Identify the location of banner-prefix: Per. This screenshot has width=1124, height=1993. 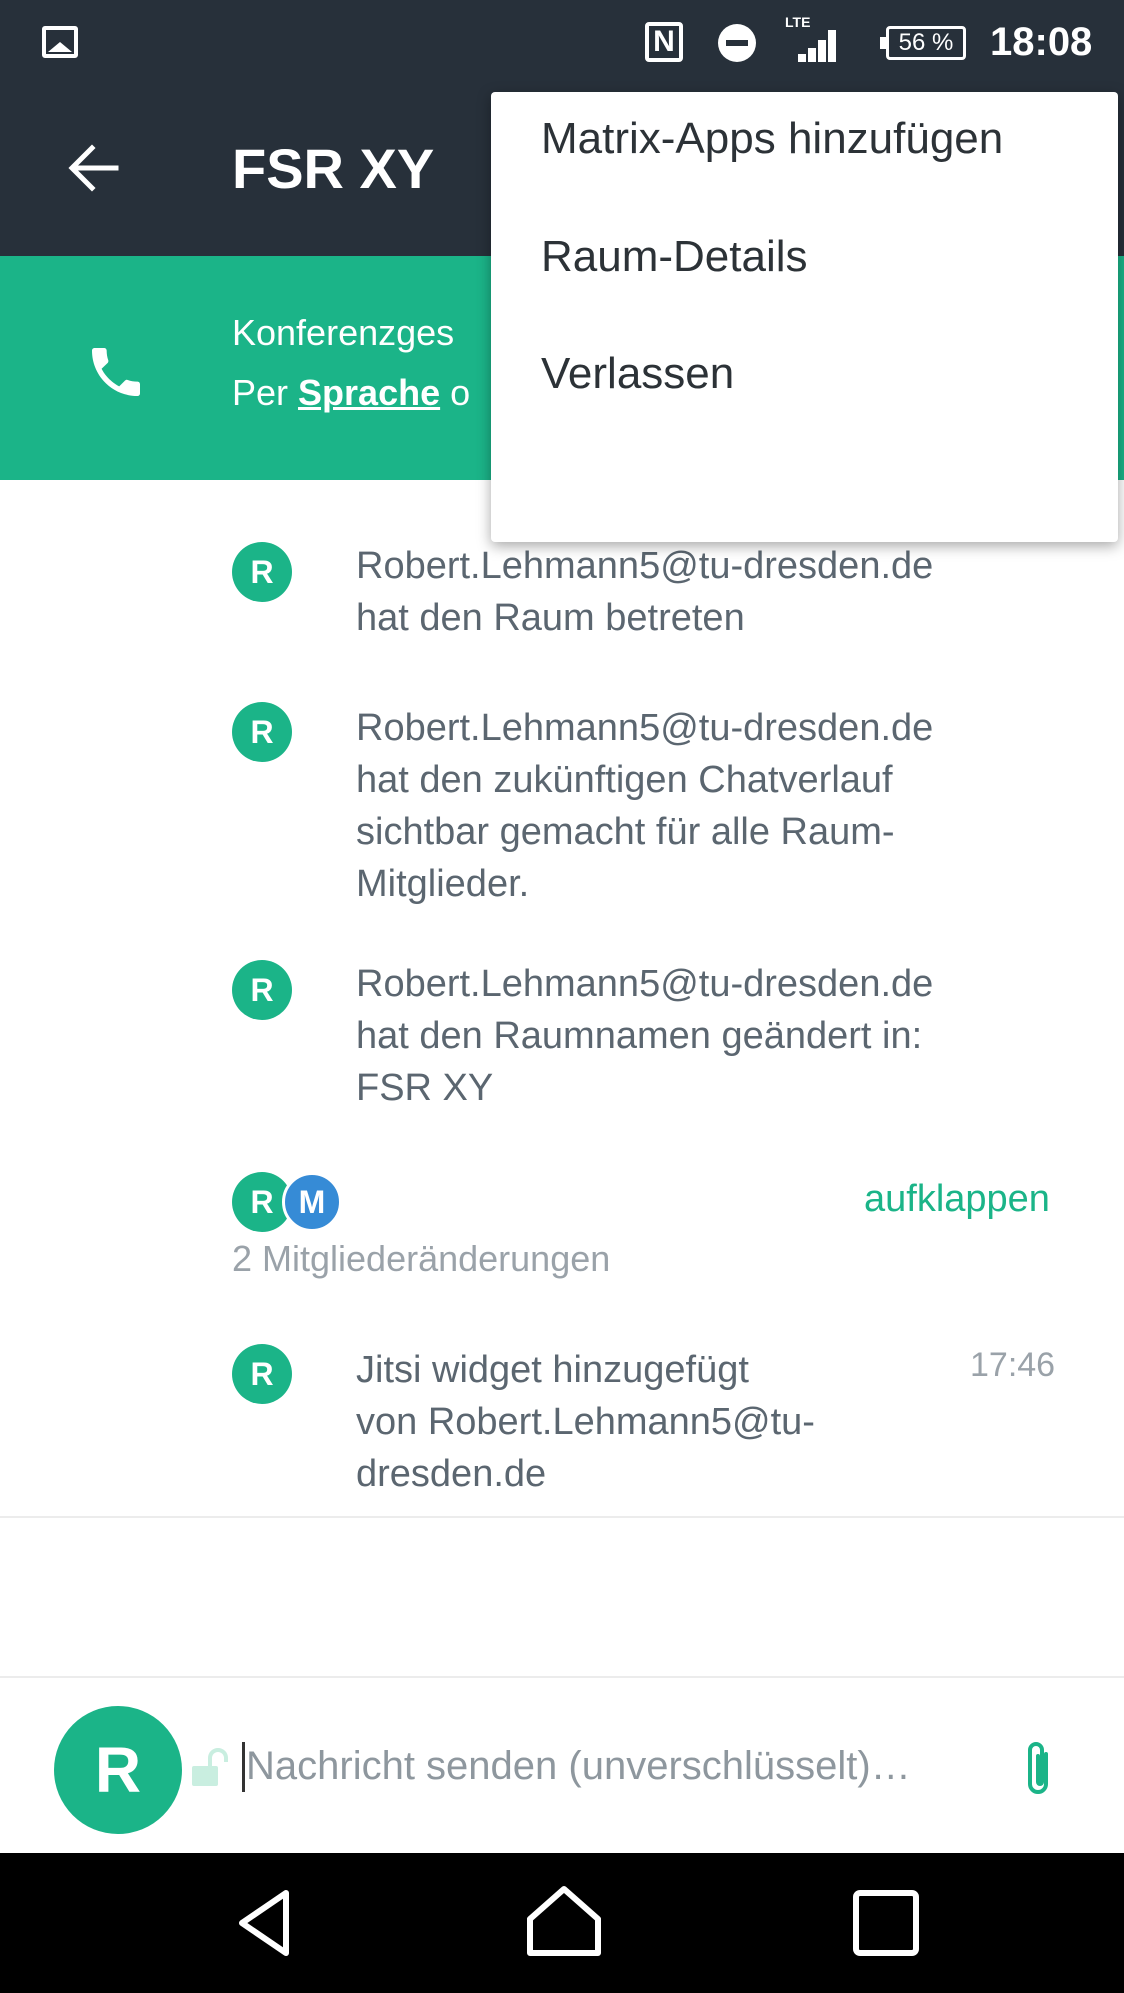
(265, 392).